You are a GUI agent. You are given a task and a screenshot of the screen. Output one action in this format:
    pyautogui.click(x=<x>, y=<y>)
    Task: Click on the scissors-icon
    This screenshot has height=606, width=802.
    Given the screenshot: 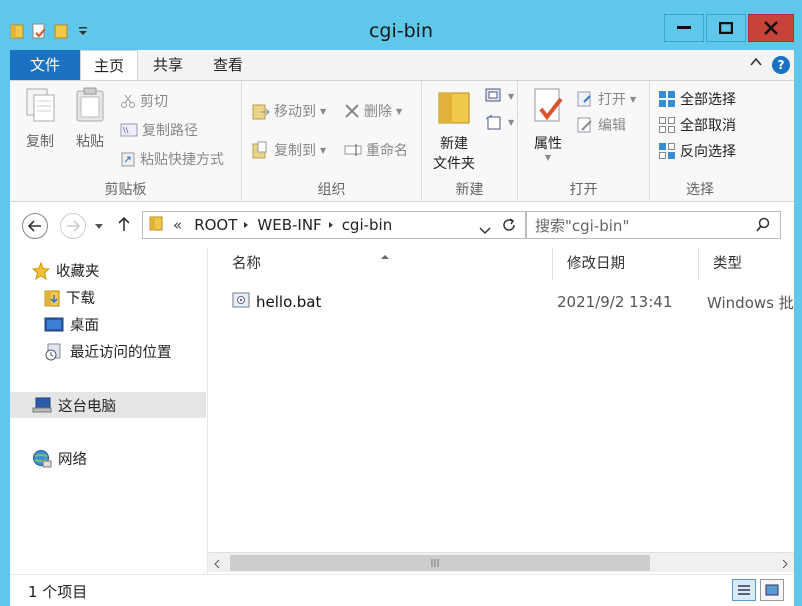 What is the action you would take?
    pyautogui.click(x=128, y=101)
    